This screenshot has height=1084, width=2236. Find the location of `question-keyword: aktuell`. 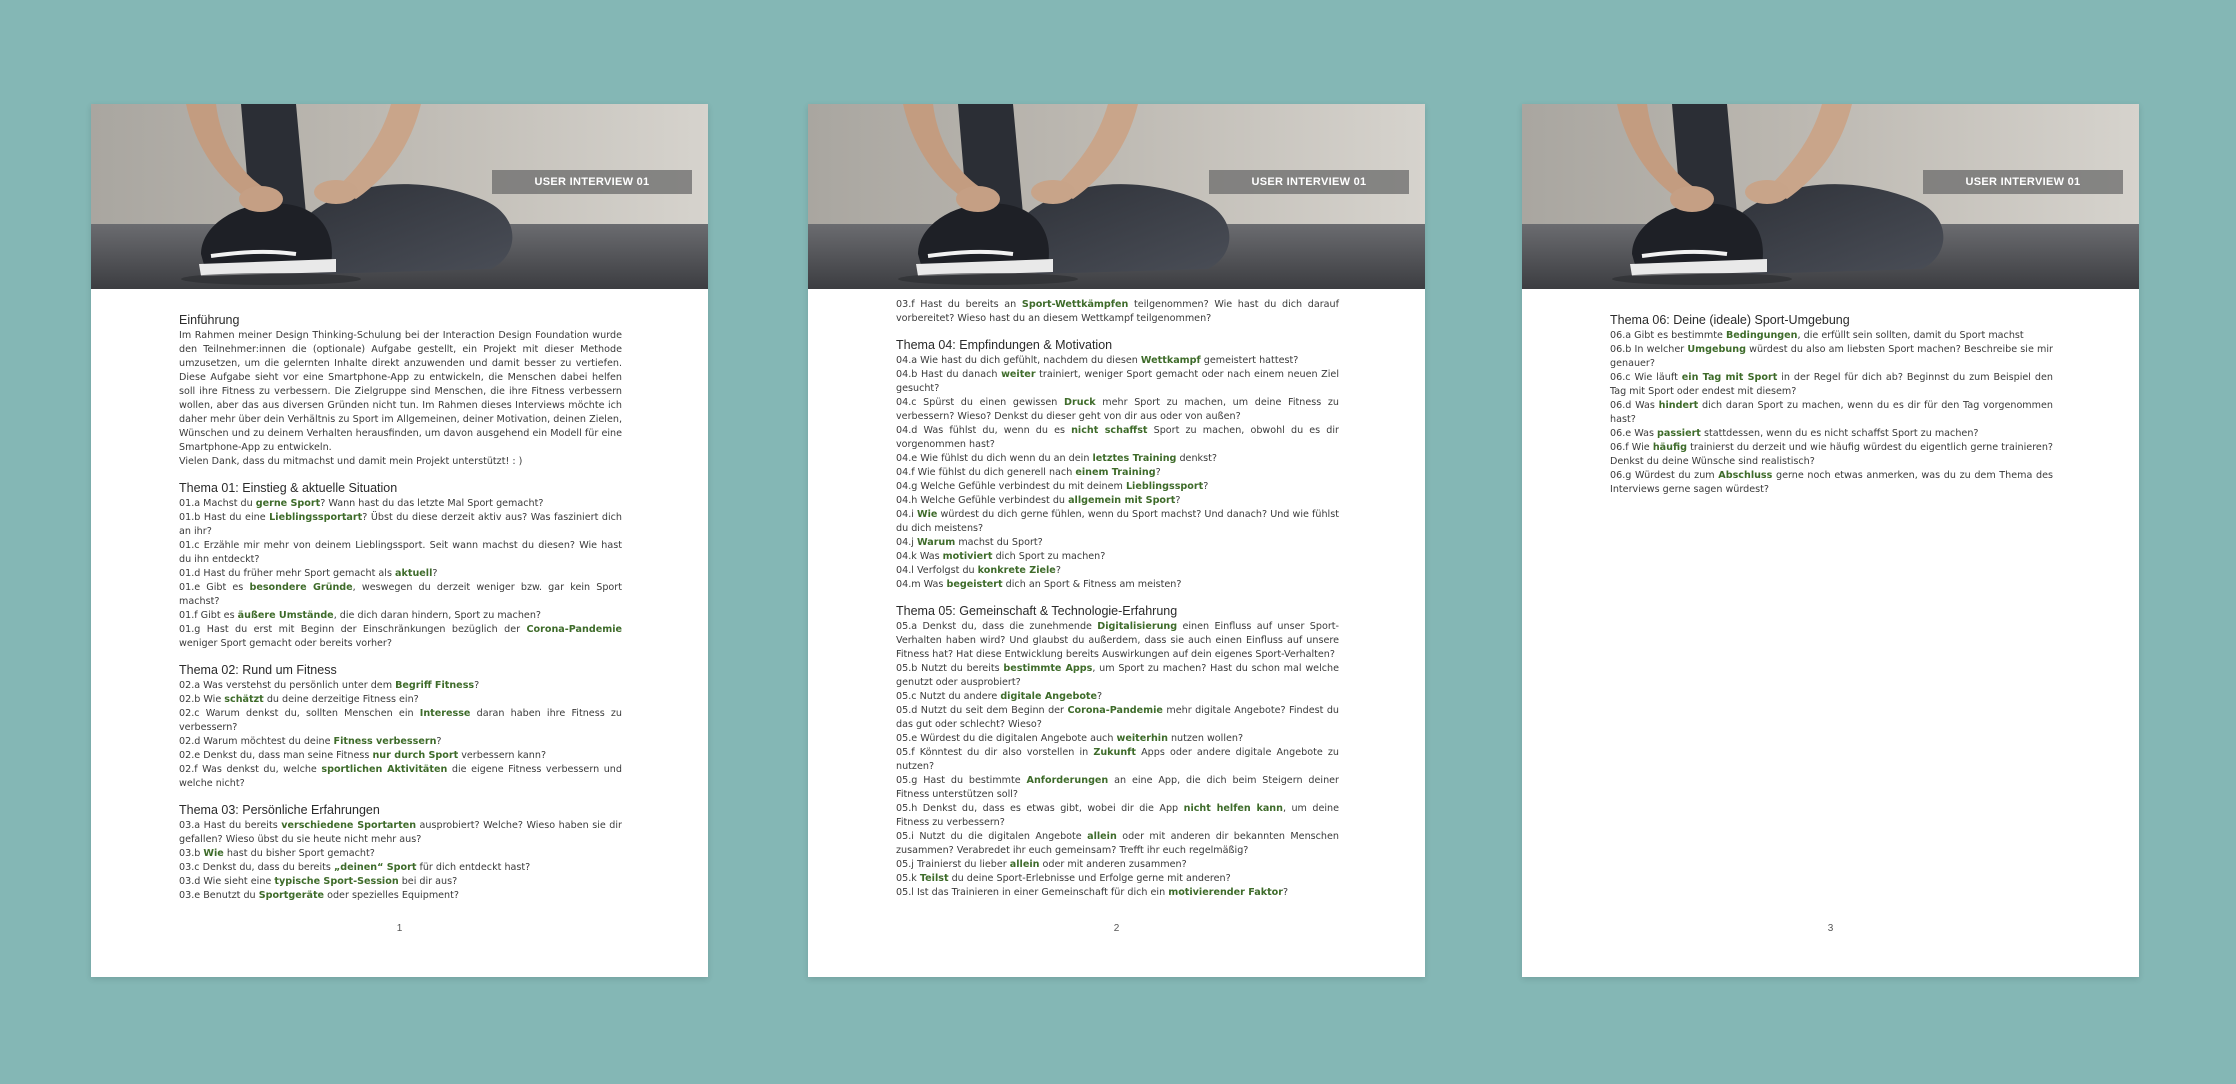

question-keyword: aktuell is located at coordinates (414, 573).